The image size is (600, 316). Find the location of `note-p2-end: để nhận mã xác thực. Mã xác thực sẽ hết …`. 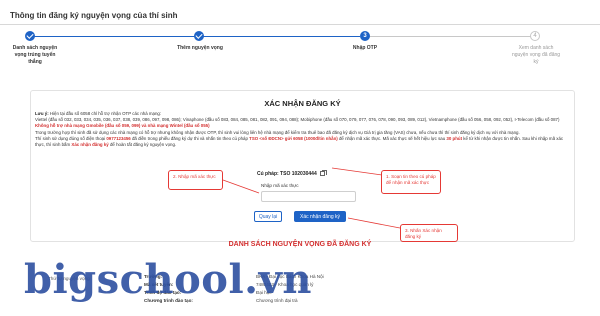

note-p2-end: để nhận mã xác thực. Mã xác thực sẽ hết … is located at coordinates (392, 138).